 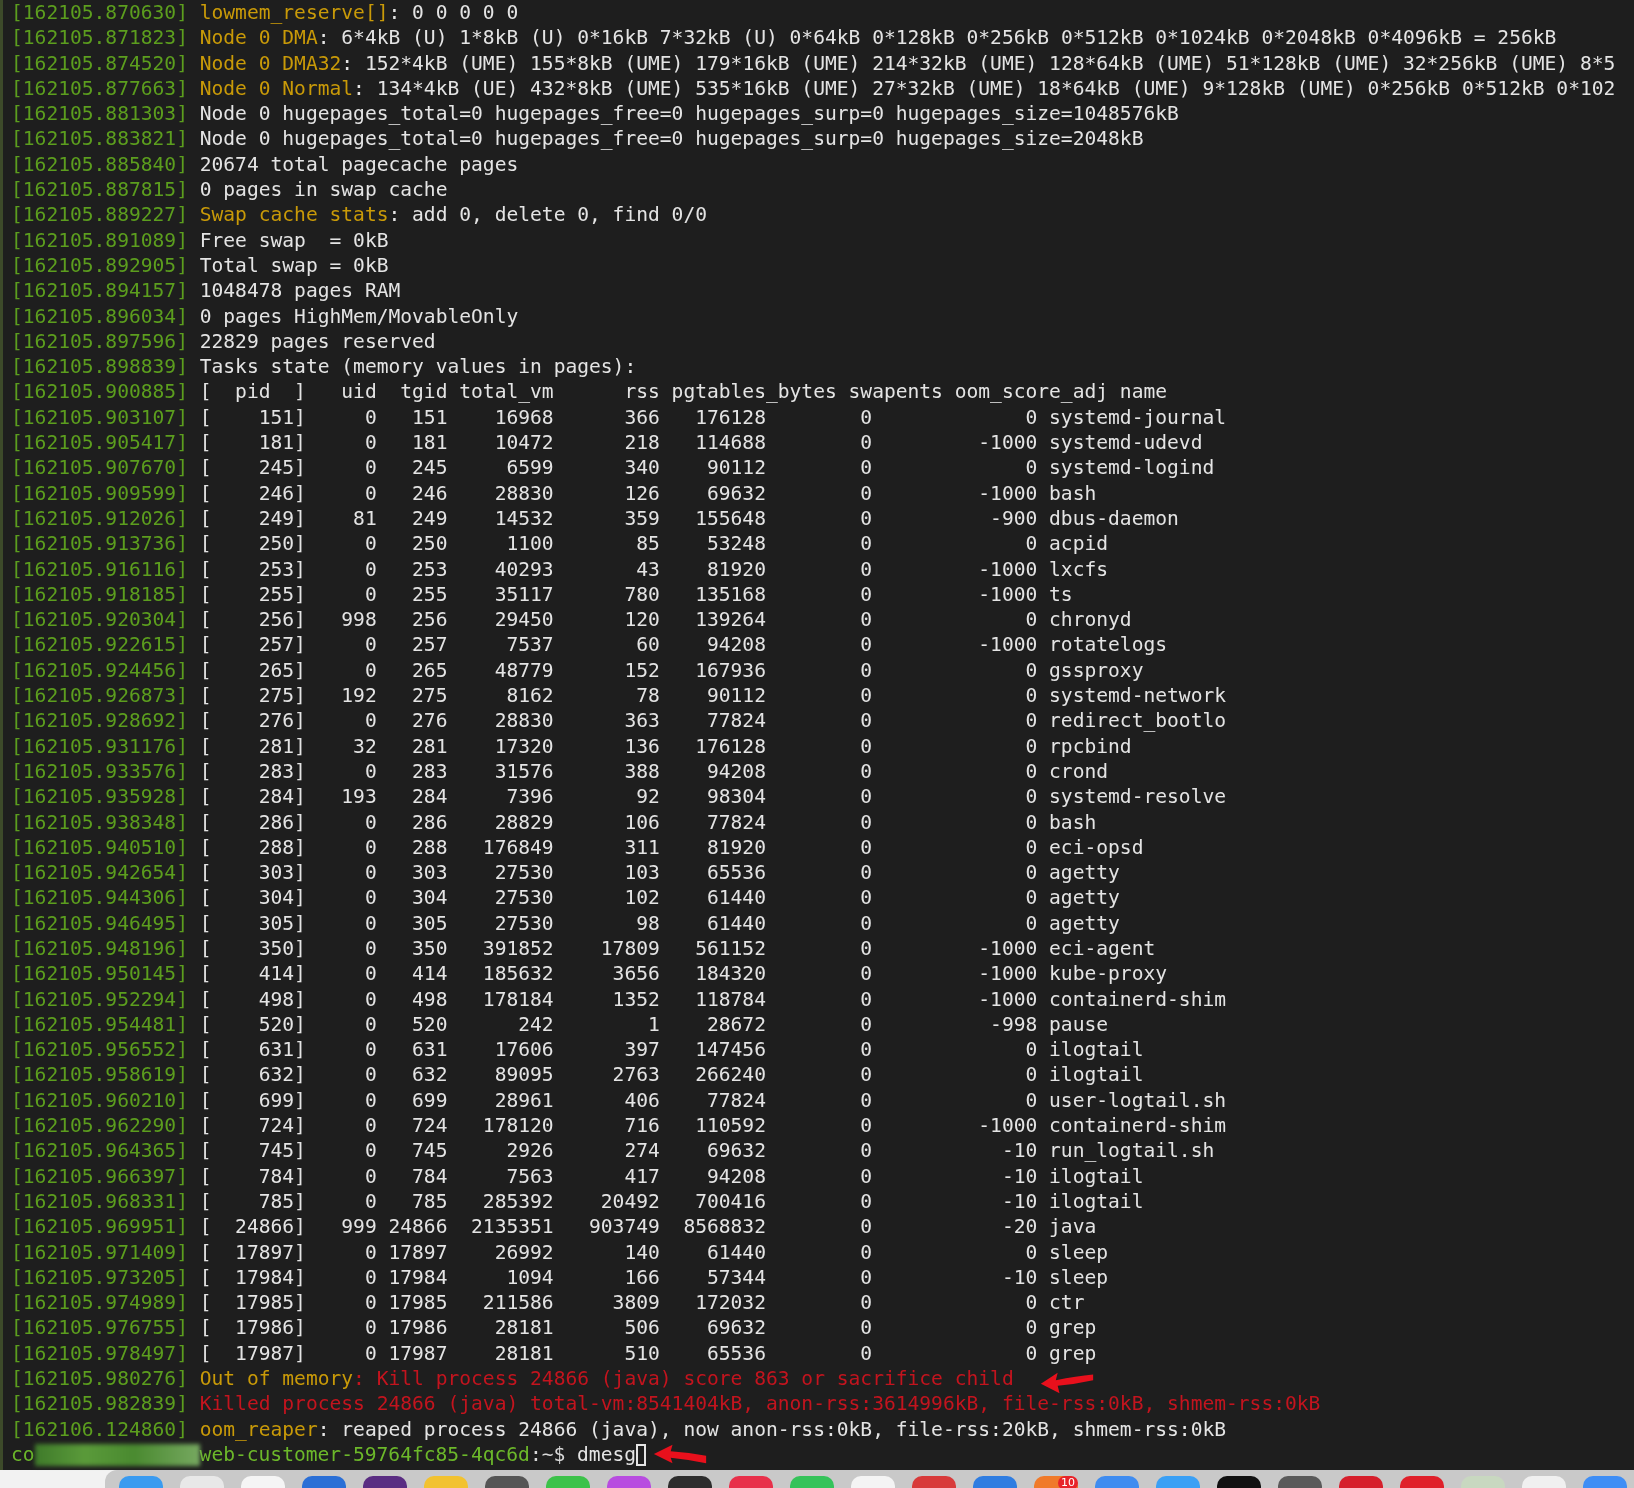 What do you see at coordinates (99, 341) in the screenshot?
I see `timestamp: [162105.897596]` at bounding box center [99, 341].